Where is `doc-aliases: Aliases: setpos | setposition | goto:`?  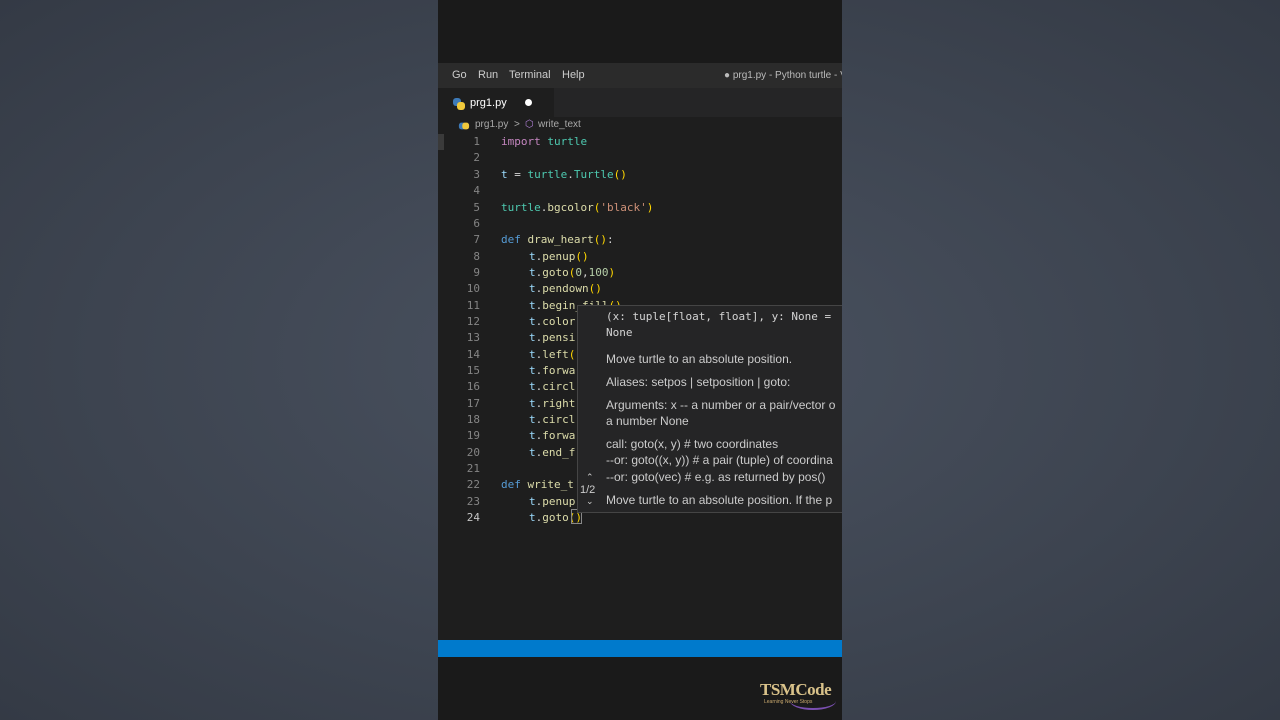 doc-aliases: Aliases: setpos | setposition | goto: is located at coordinates (698, 382).